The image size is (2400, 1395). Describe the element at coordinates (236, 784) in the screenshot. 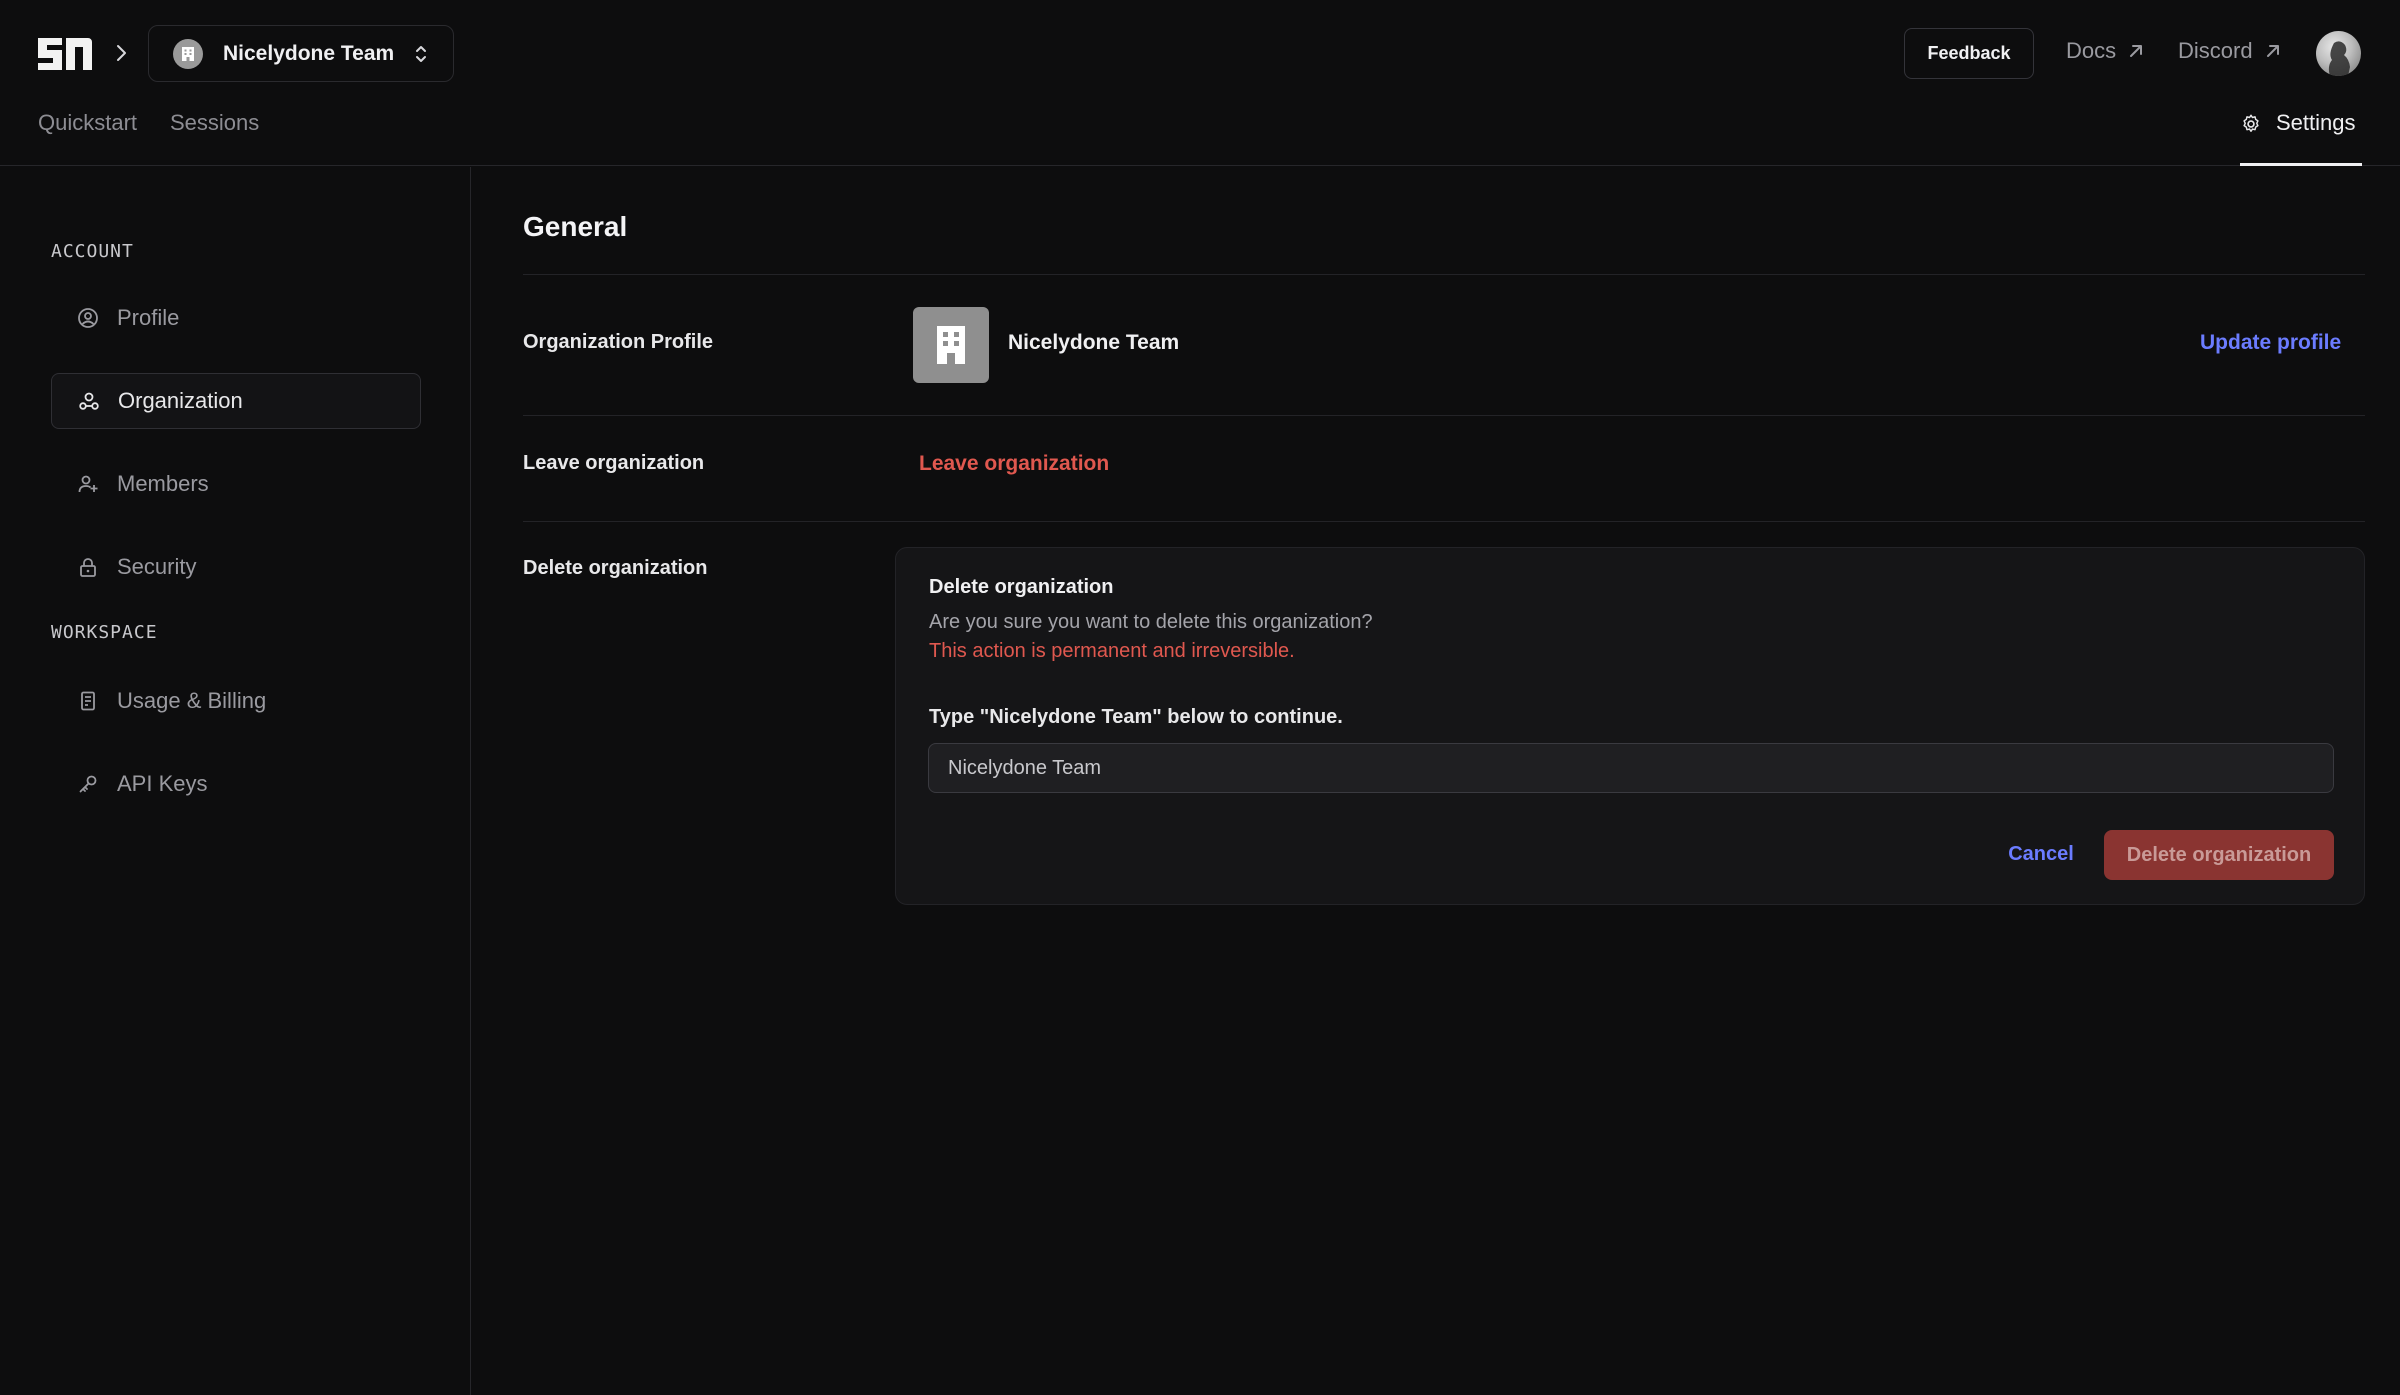

I see `sidebar-item-api-keys: API Keys` at that location.